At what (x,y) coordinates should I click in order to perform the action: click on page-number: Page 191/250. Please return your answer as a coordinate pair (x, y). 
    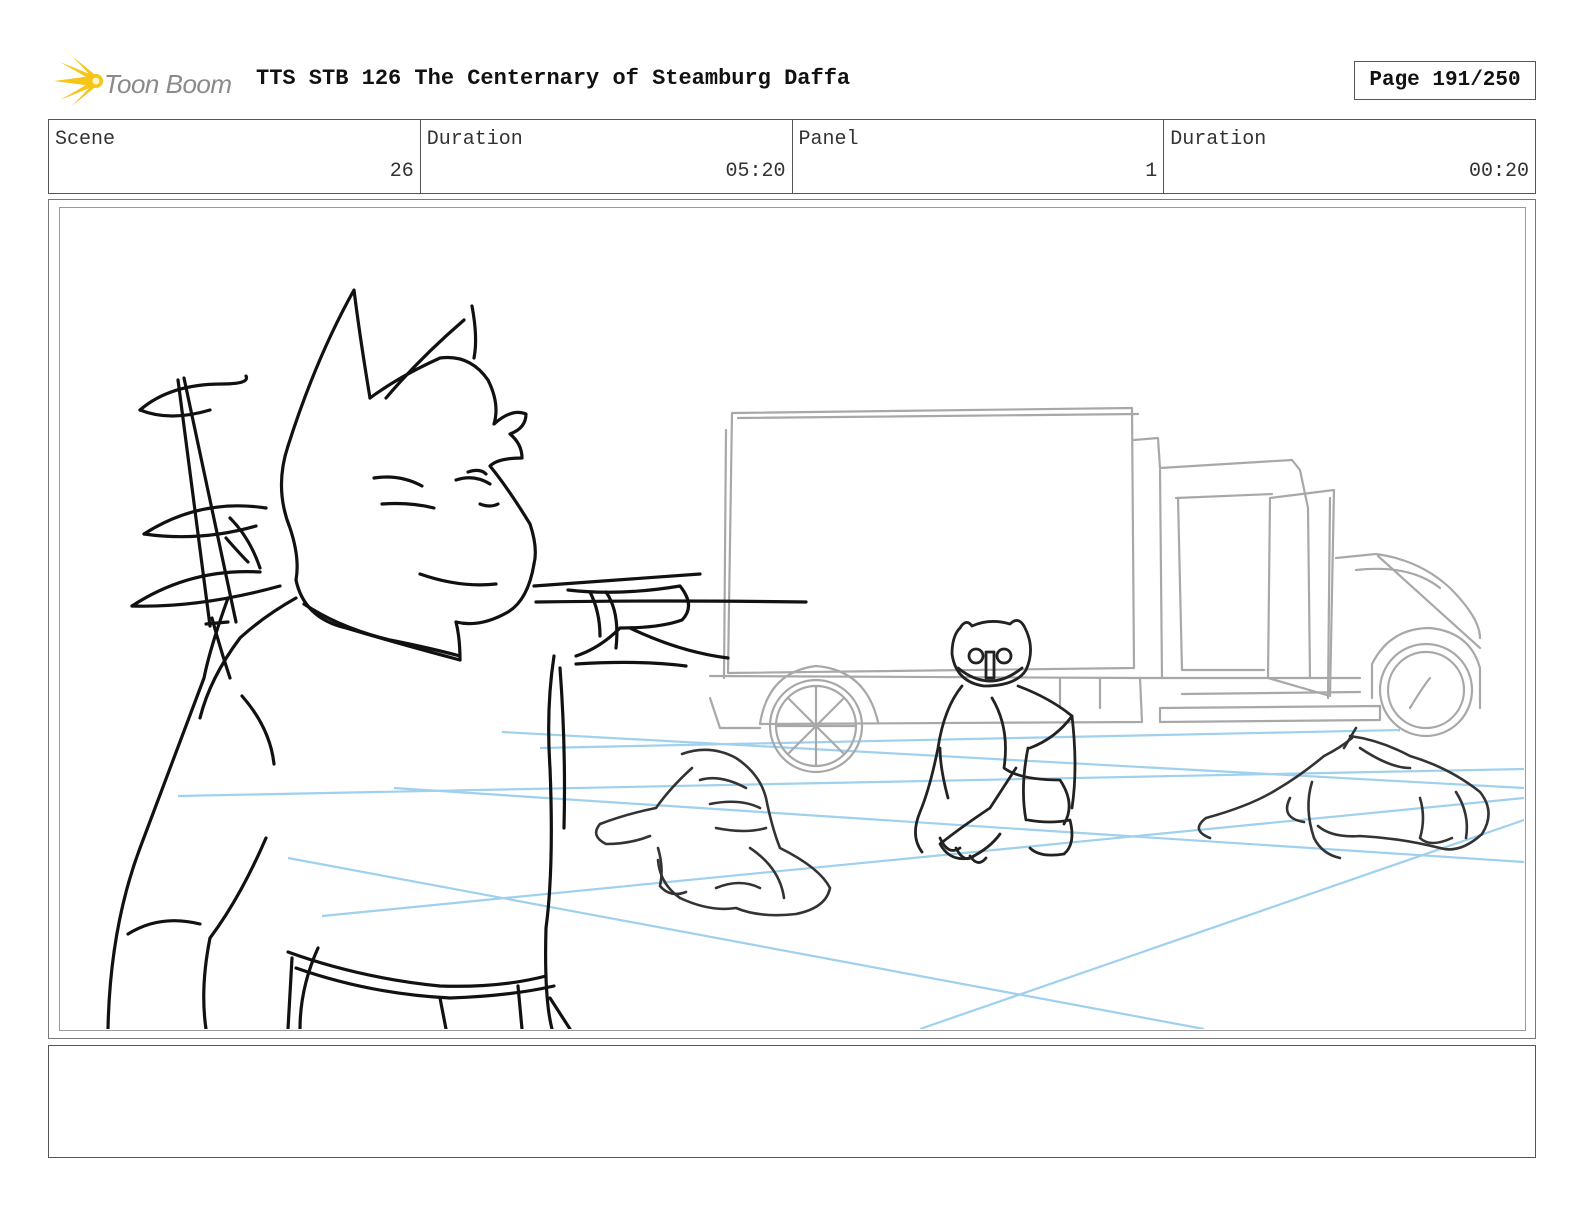
    Looking at the image, I should click on (1445, 80).